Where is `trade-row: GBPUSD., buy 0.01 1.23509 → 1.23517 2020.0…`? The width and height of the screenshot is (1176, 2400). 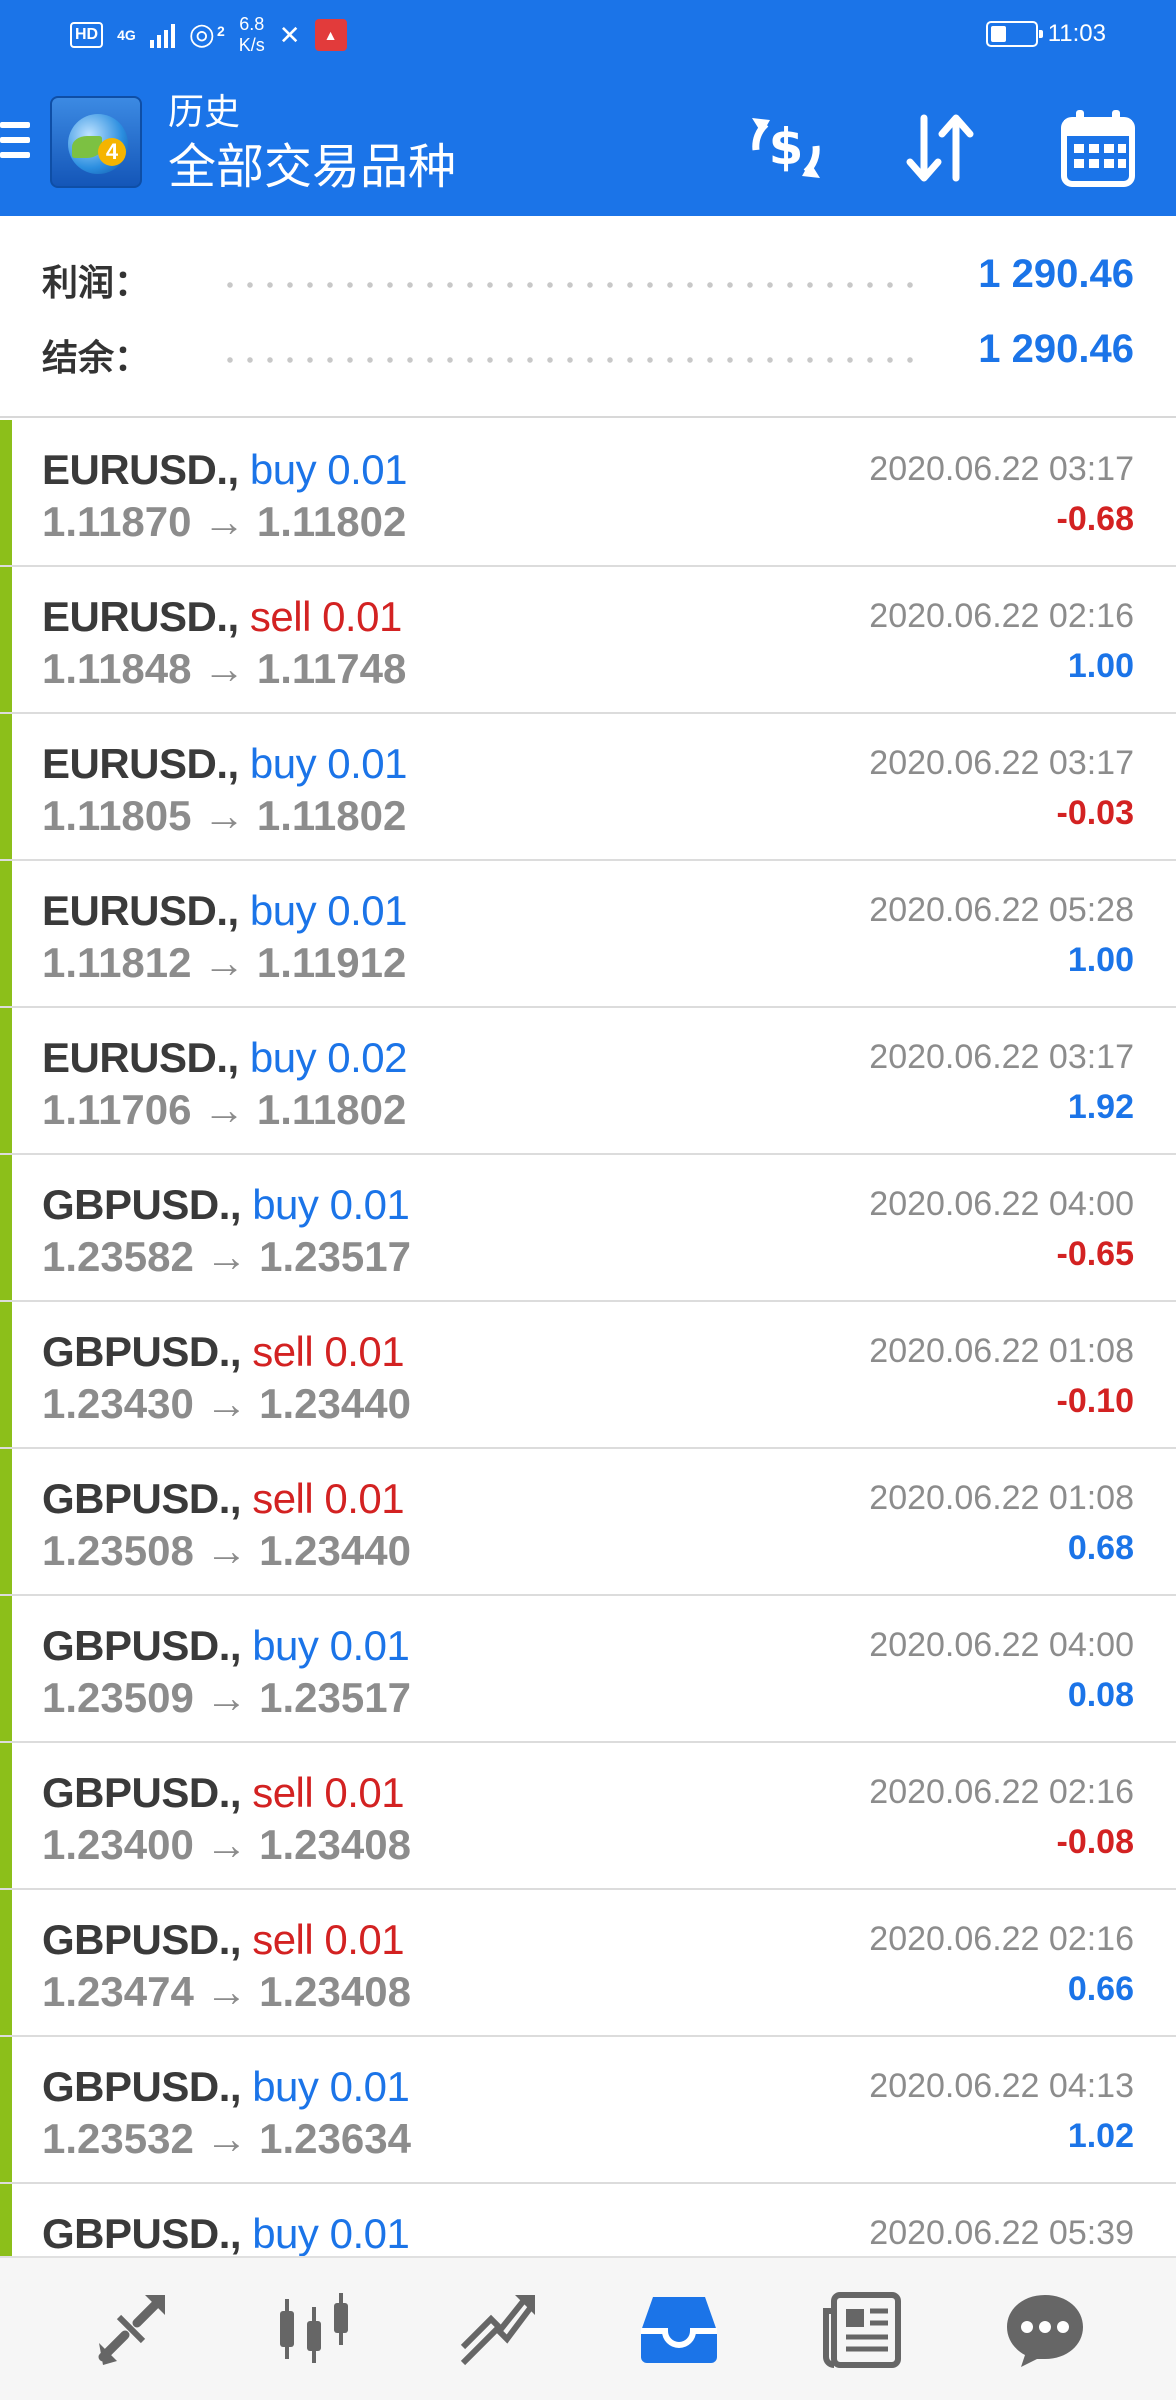
trade-row: GBPUSD., buy 0.01 1.23509 → 1.23517 2020.0… is located at coordinates (588, 1669).